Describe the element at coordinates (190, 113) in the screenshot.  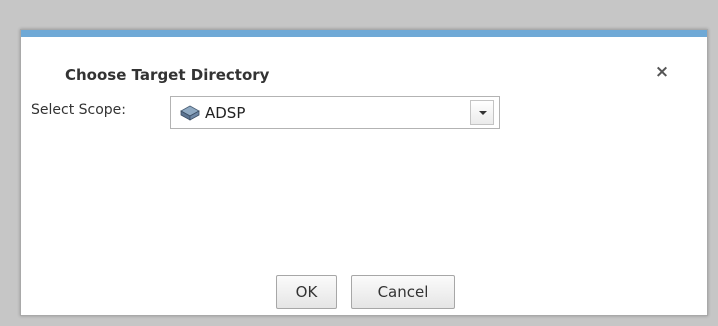
I see `directory-icon` at that location.